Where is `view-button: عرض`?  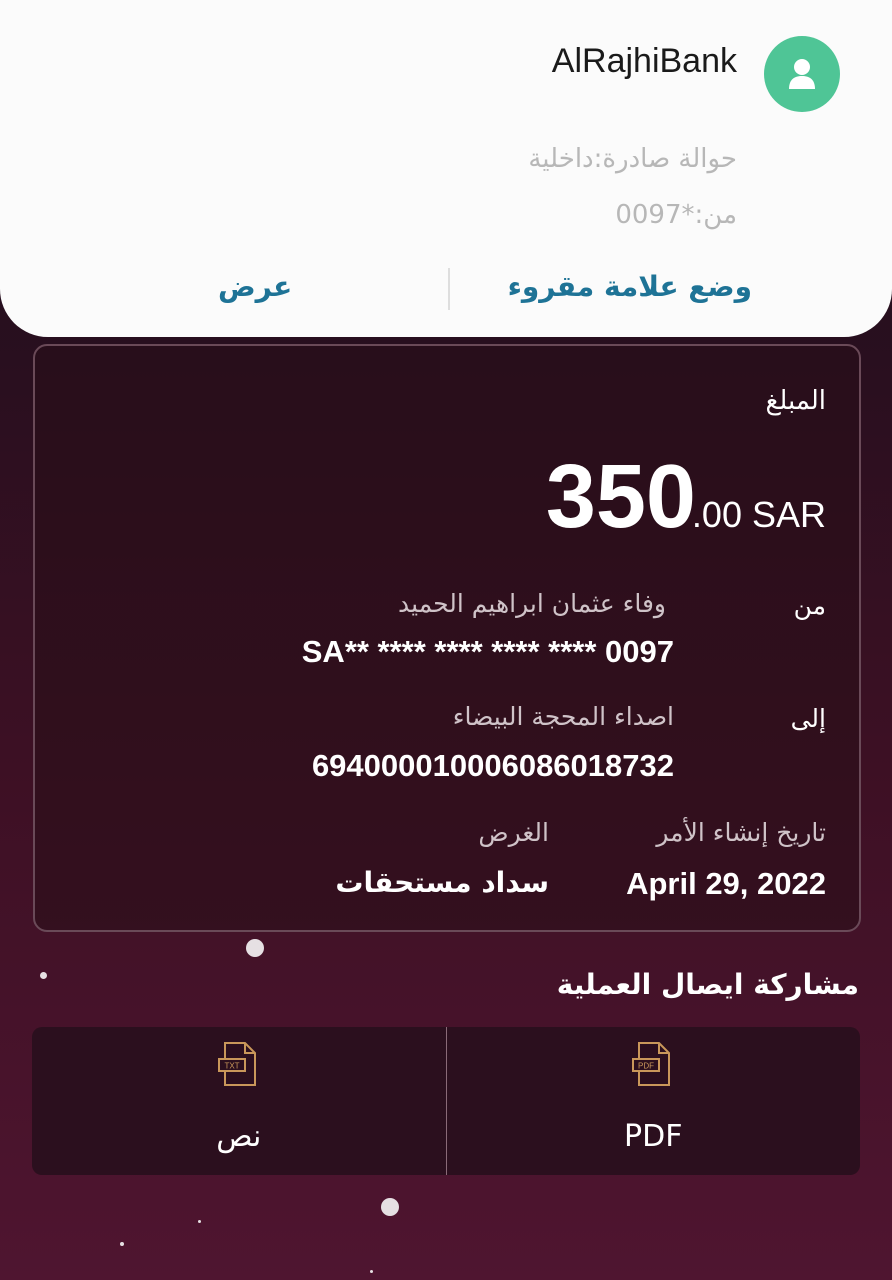
view-button: عرض is located at coordinates (255, 286).